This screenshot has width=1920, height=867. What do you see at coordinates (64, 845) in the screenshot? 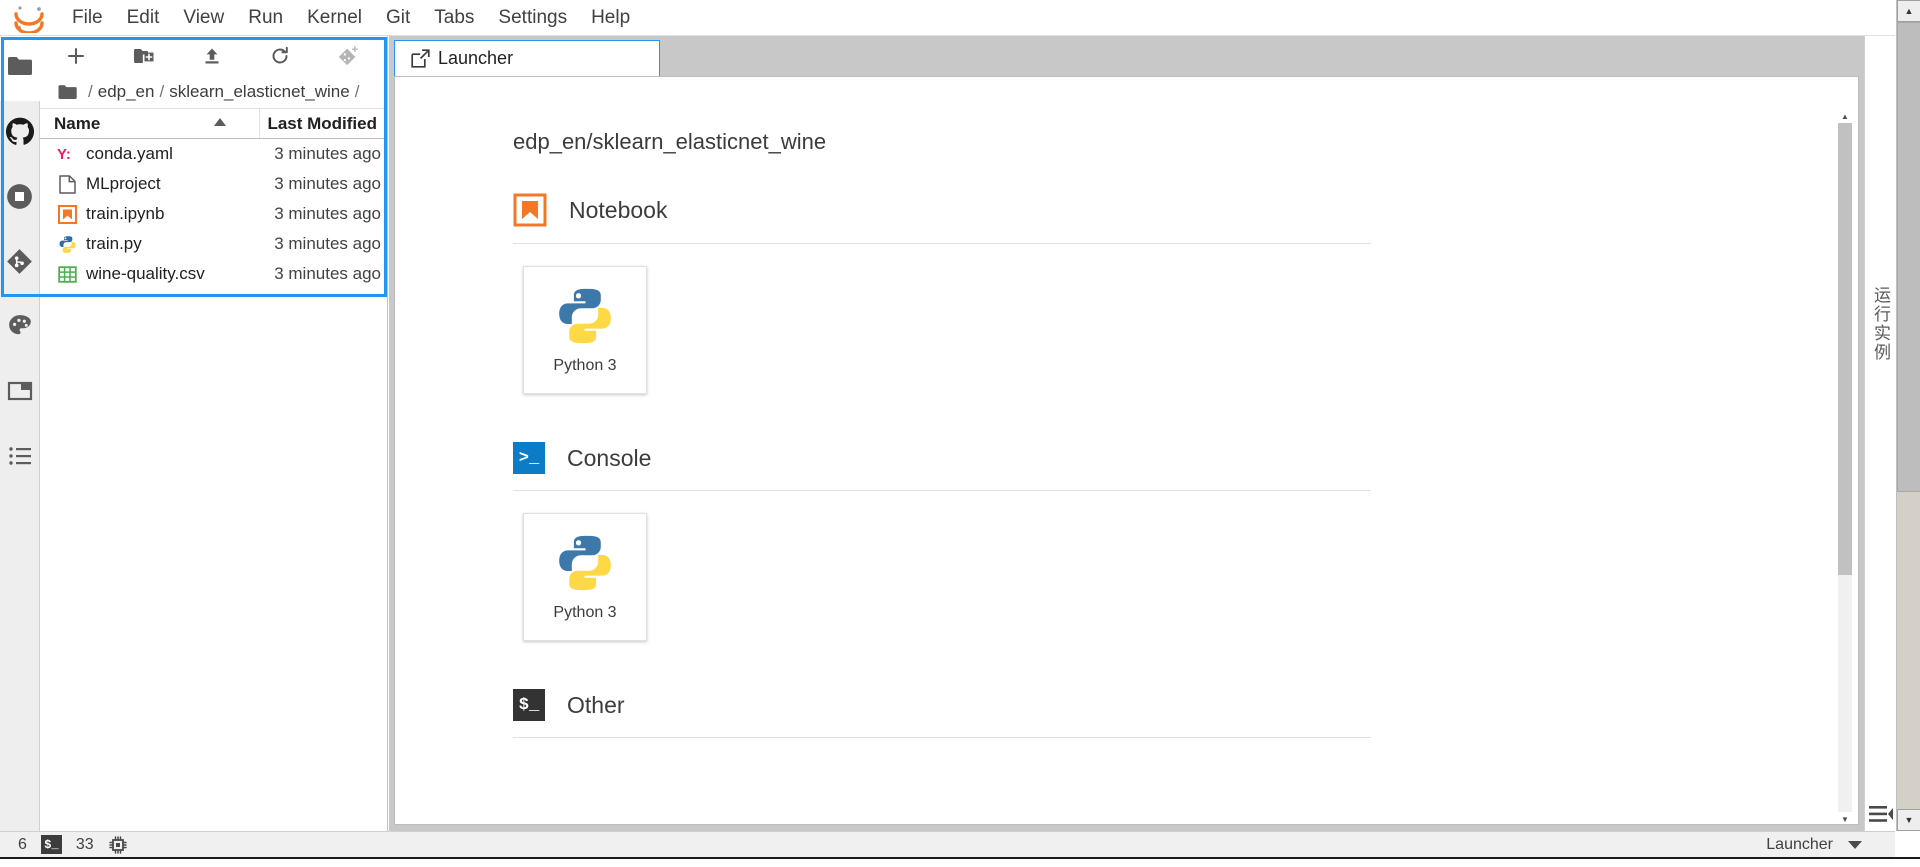
I see `status-bar-left: 6 $_ 33` at bounding box center [64, 845].